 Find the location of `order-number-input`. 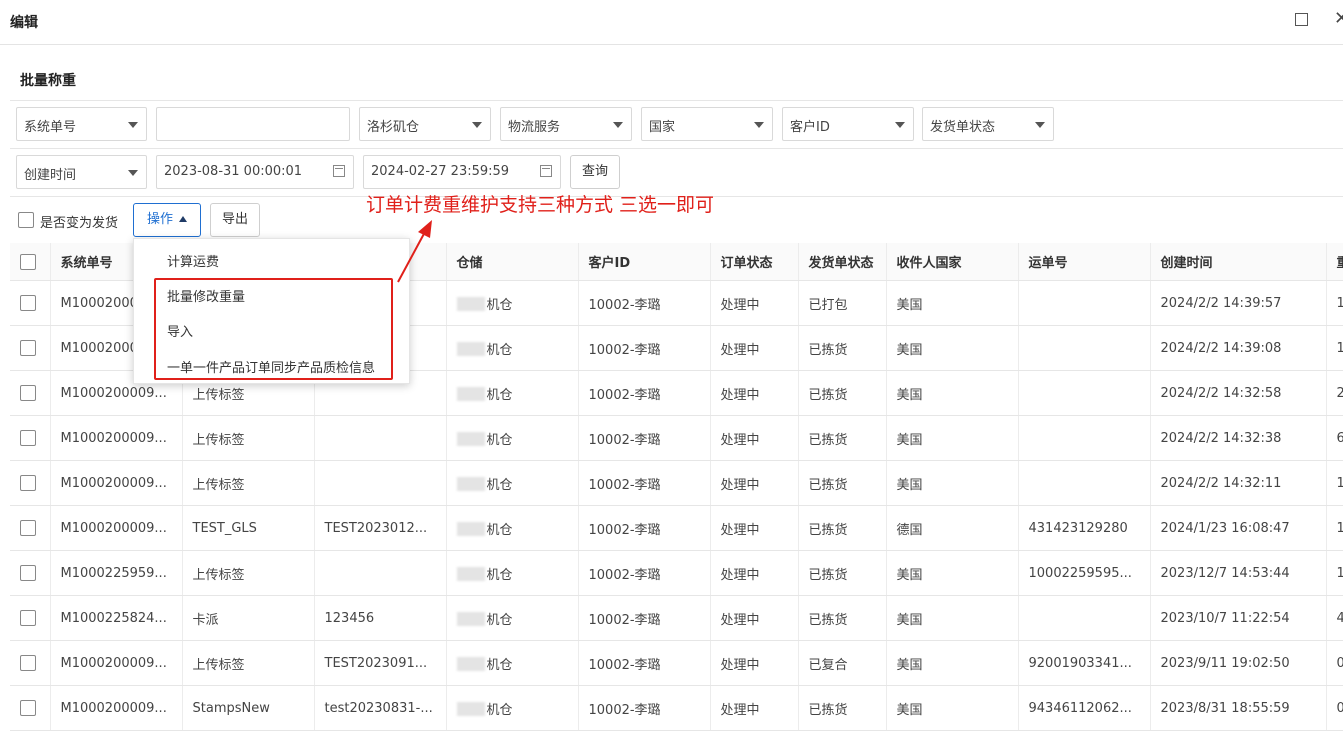

order-number-input is located at coordinates (253, 124).